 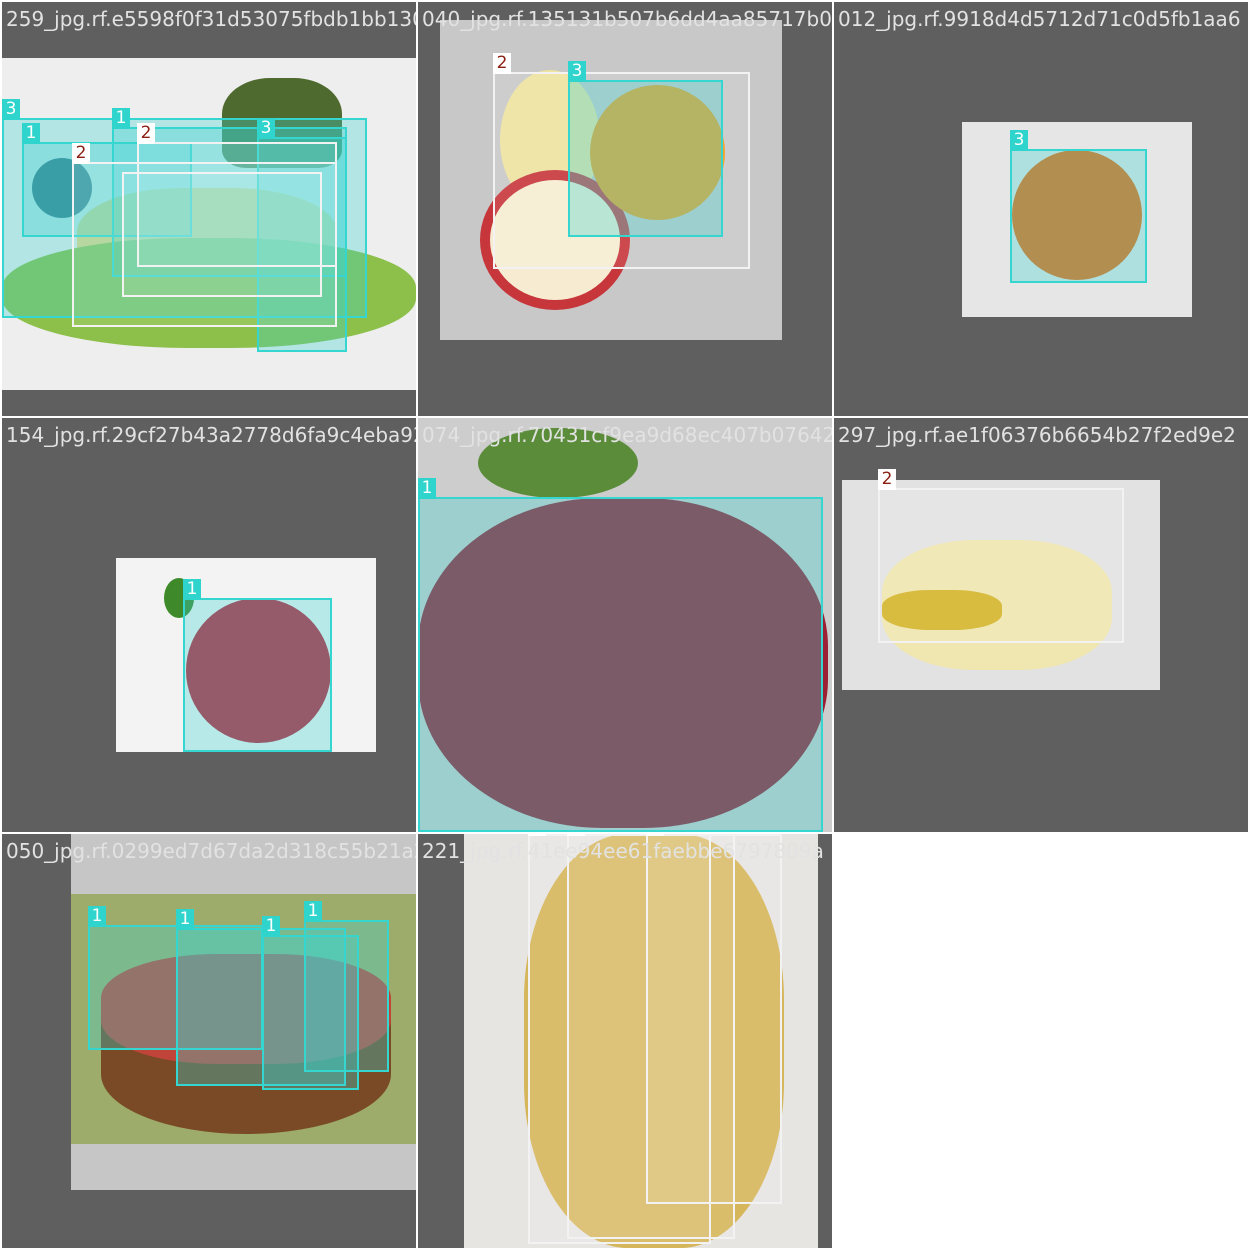 I want to click on mosaic-tile-6: 297_jpg.rf.ae1f06376b6654b27f2ed9e2 2, so click(x=1041, y=625).